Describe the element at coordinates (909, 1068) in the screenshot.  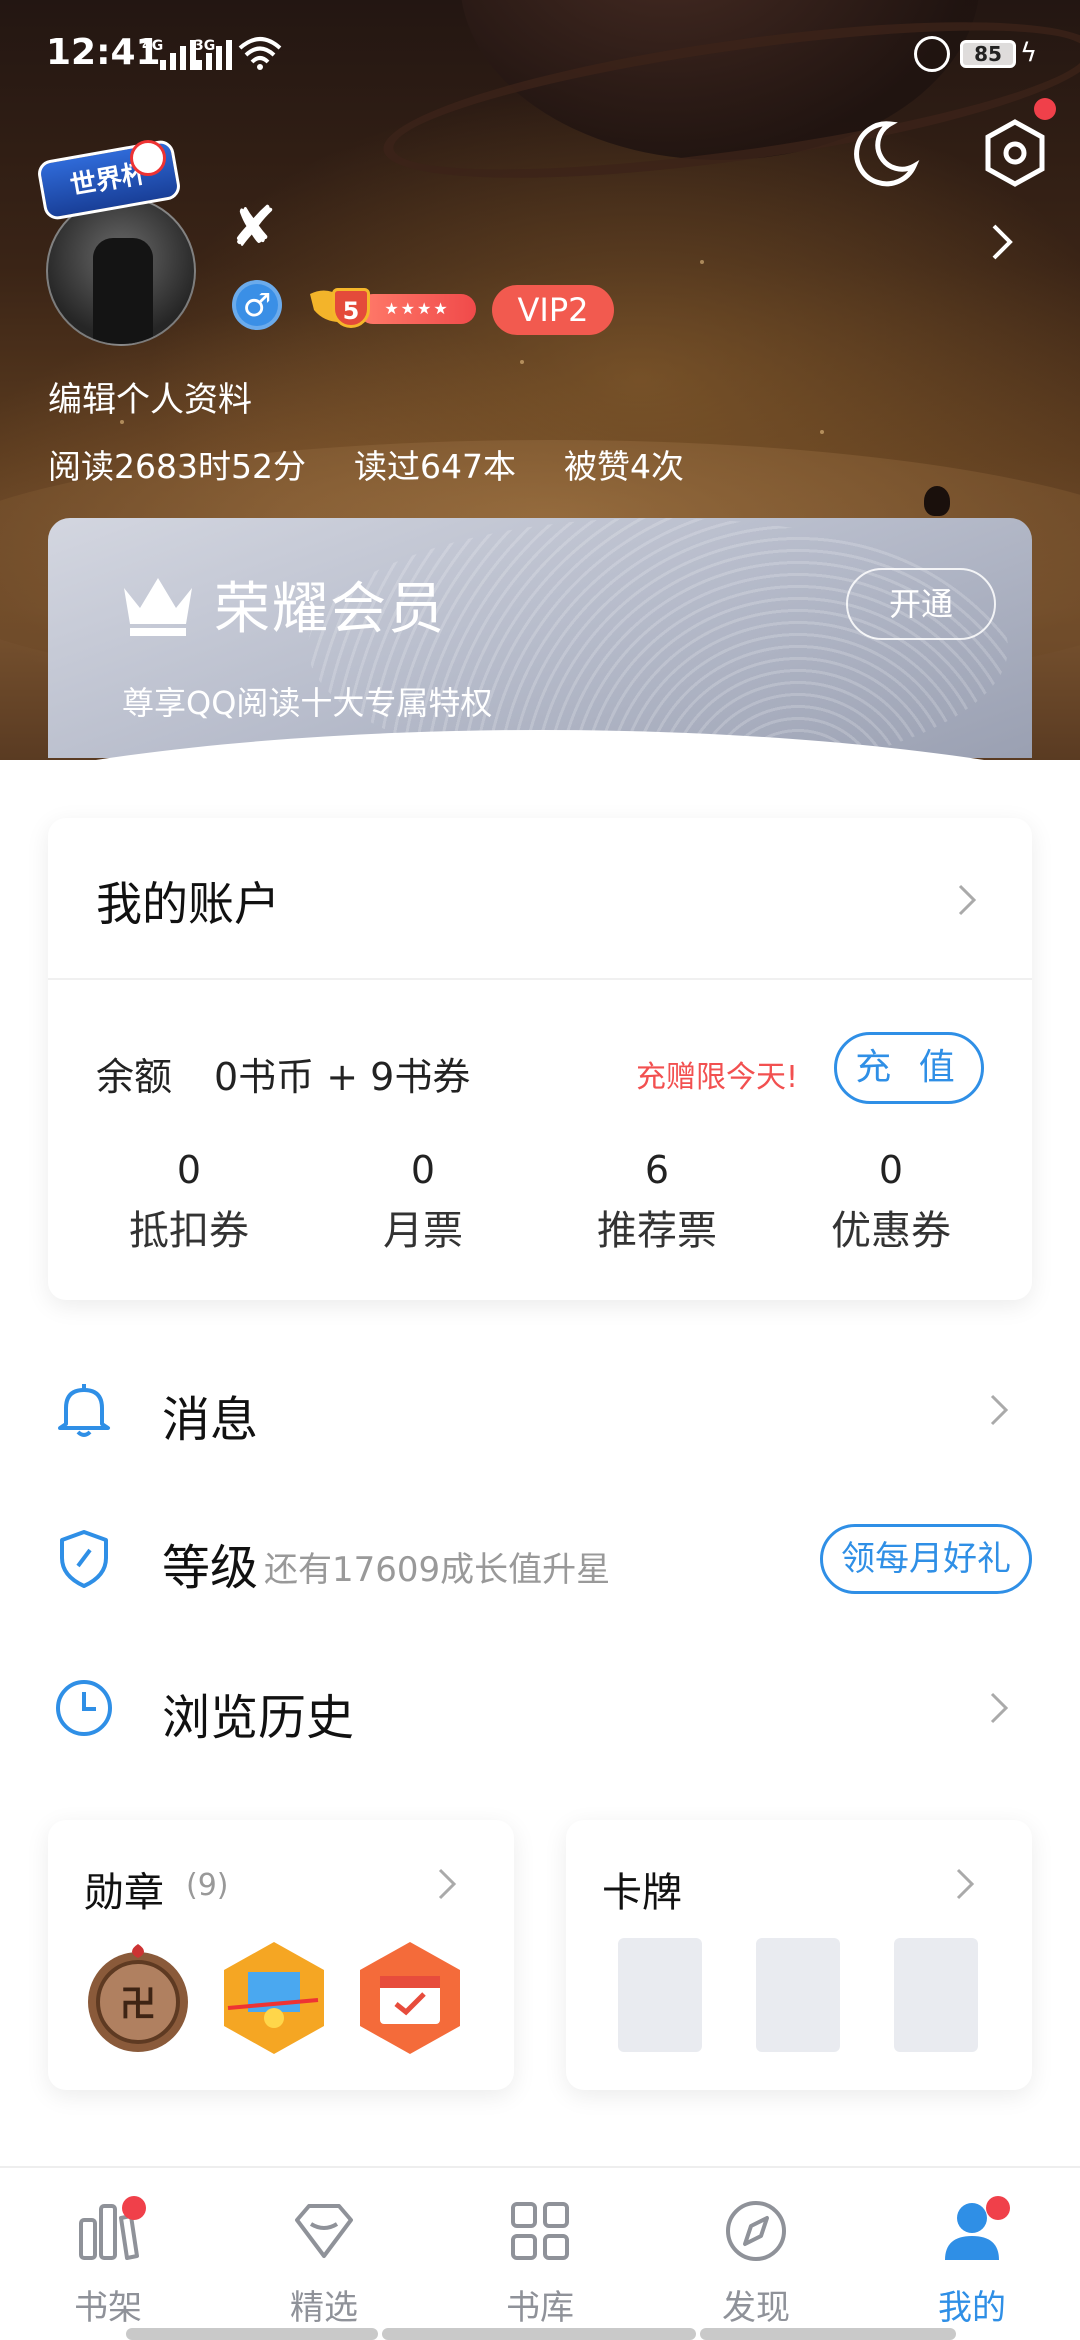
I see `recharge-button: 充 值` at that location.